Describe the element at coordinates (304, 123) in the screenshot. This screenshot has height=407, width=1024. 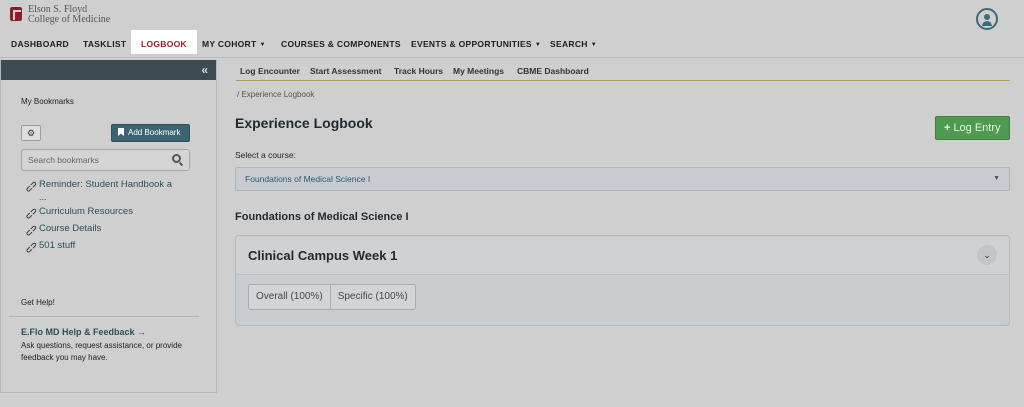
I see `page-title: Experience Logbook` at that location.